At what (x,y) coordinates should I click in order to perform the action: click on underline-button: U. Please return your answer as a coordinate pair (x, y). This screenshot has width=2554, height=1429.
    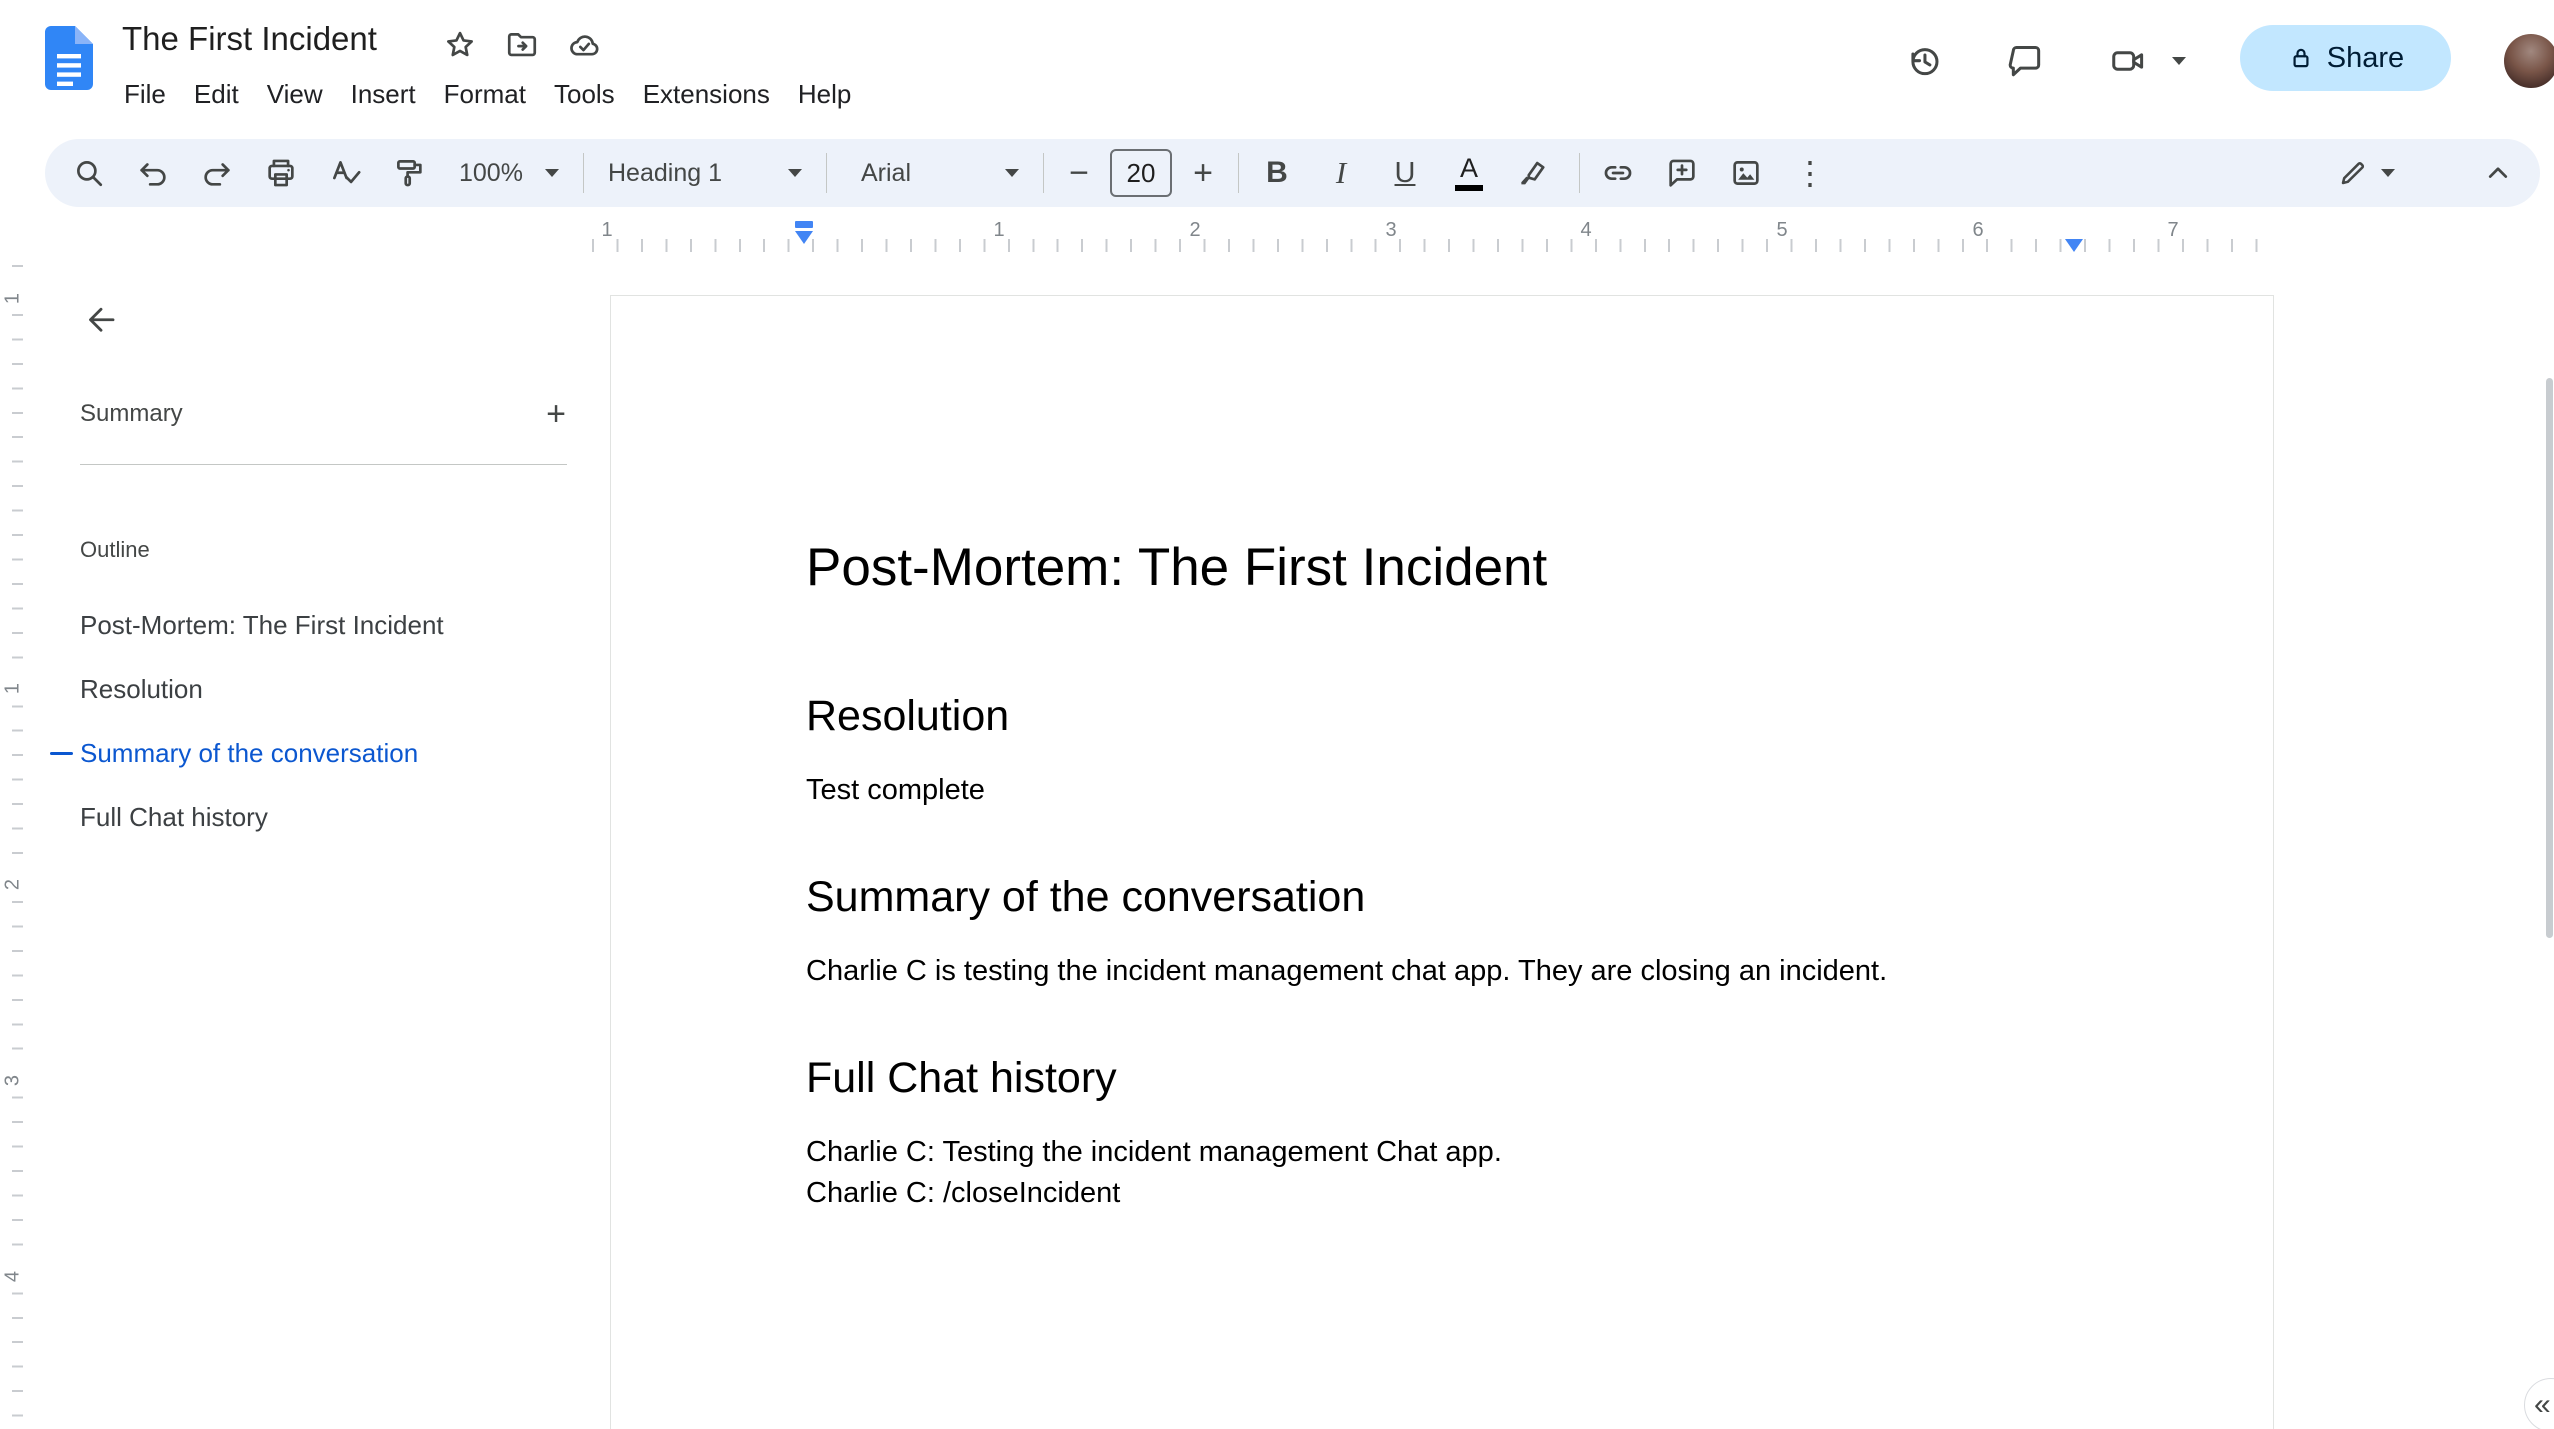
    Looking at the image, I should click on (1405, 173).